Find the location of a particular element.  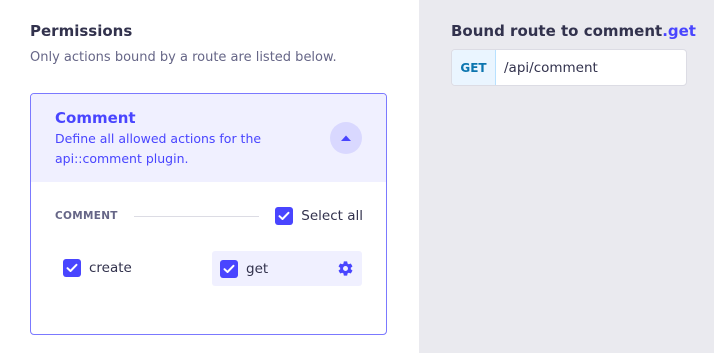

bound-route-title-prefix: Bound route to is located at coordinates (517, 31).